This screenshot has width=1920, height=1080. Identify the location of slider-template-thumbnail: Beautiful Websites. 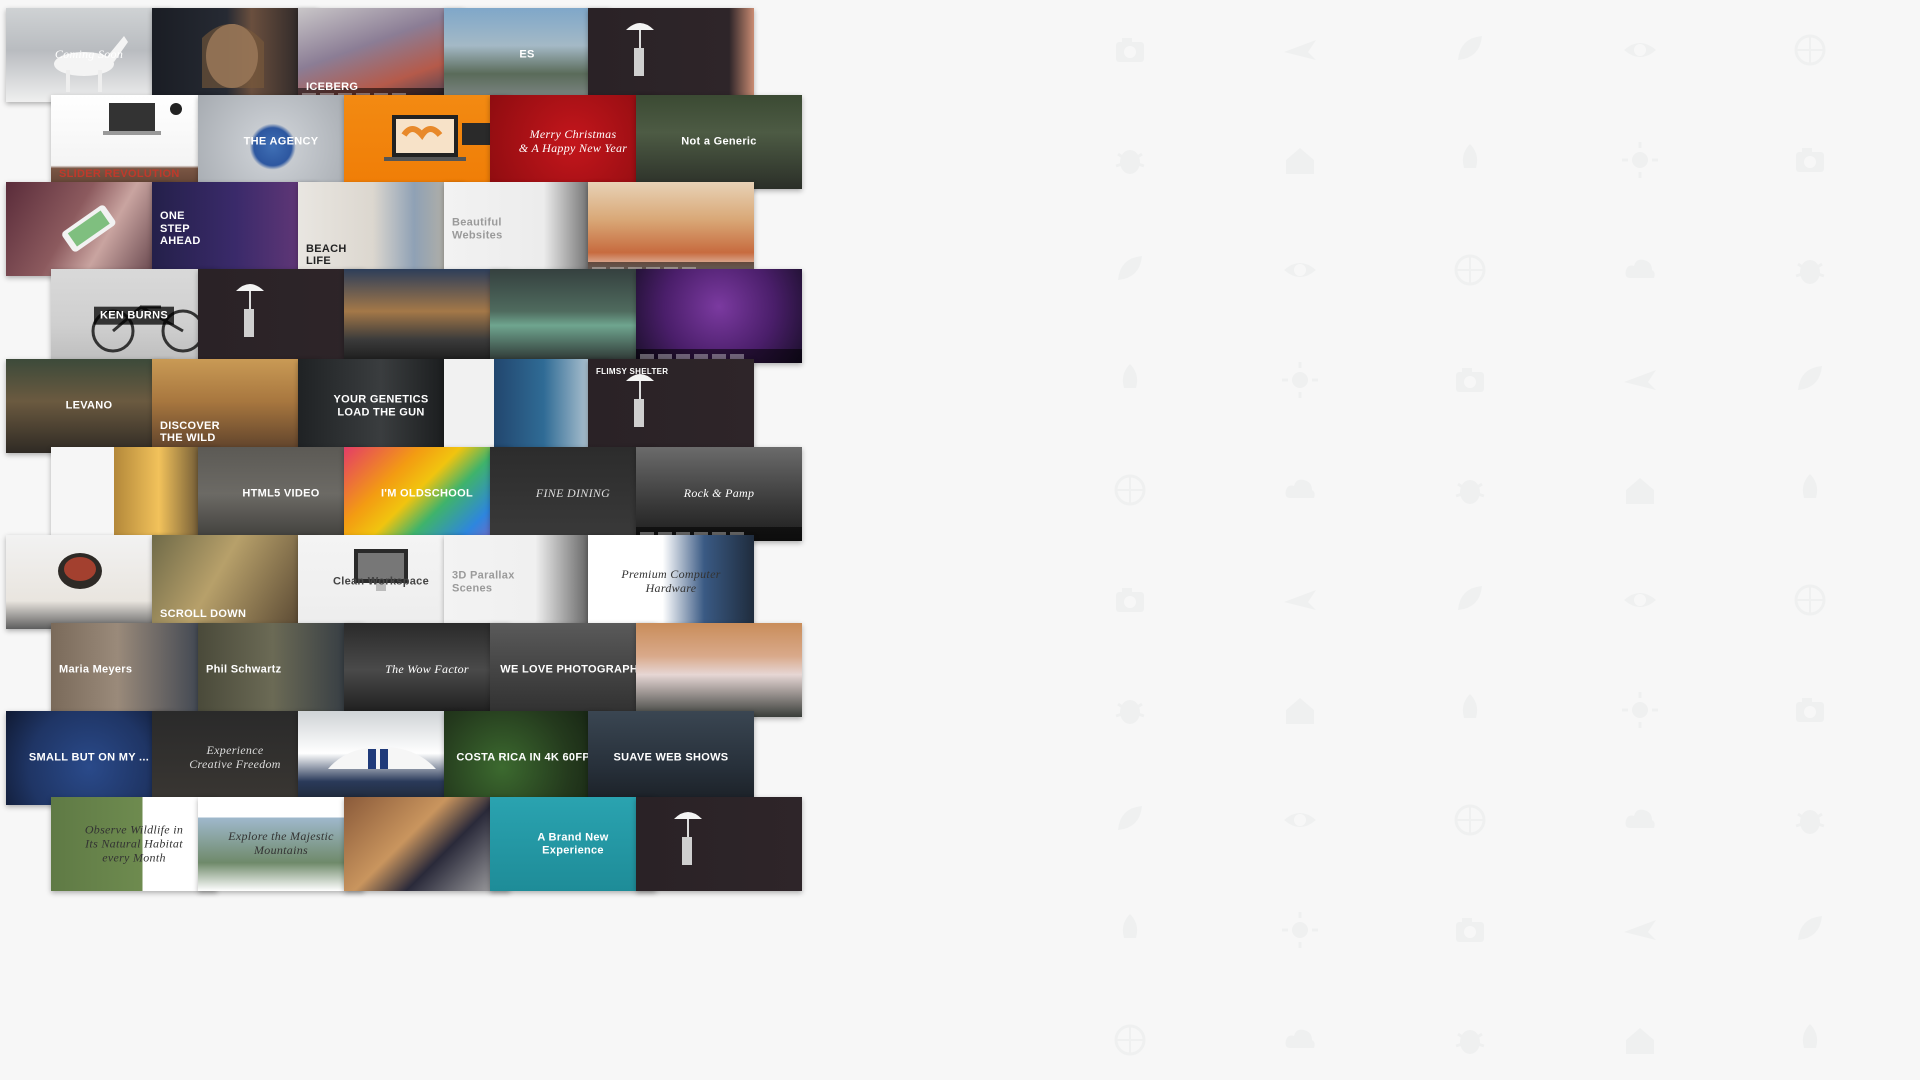
(527, 229).